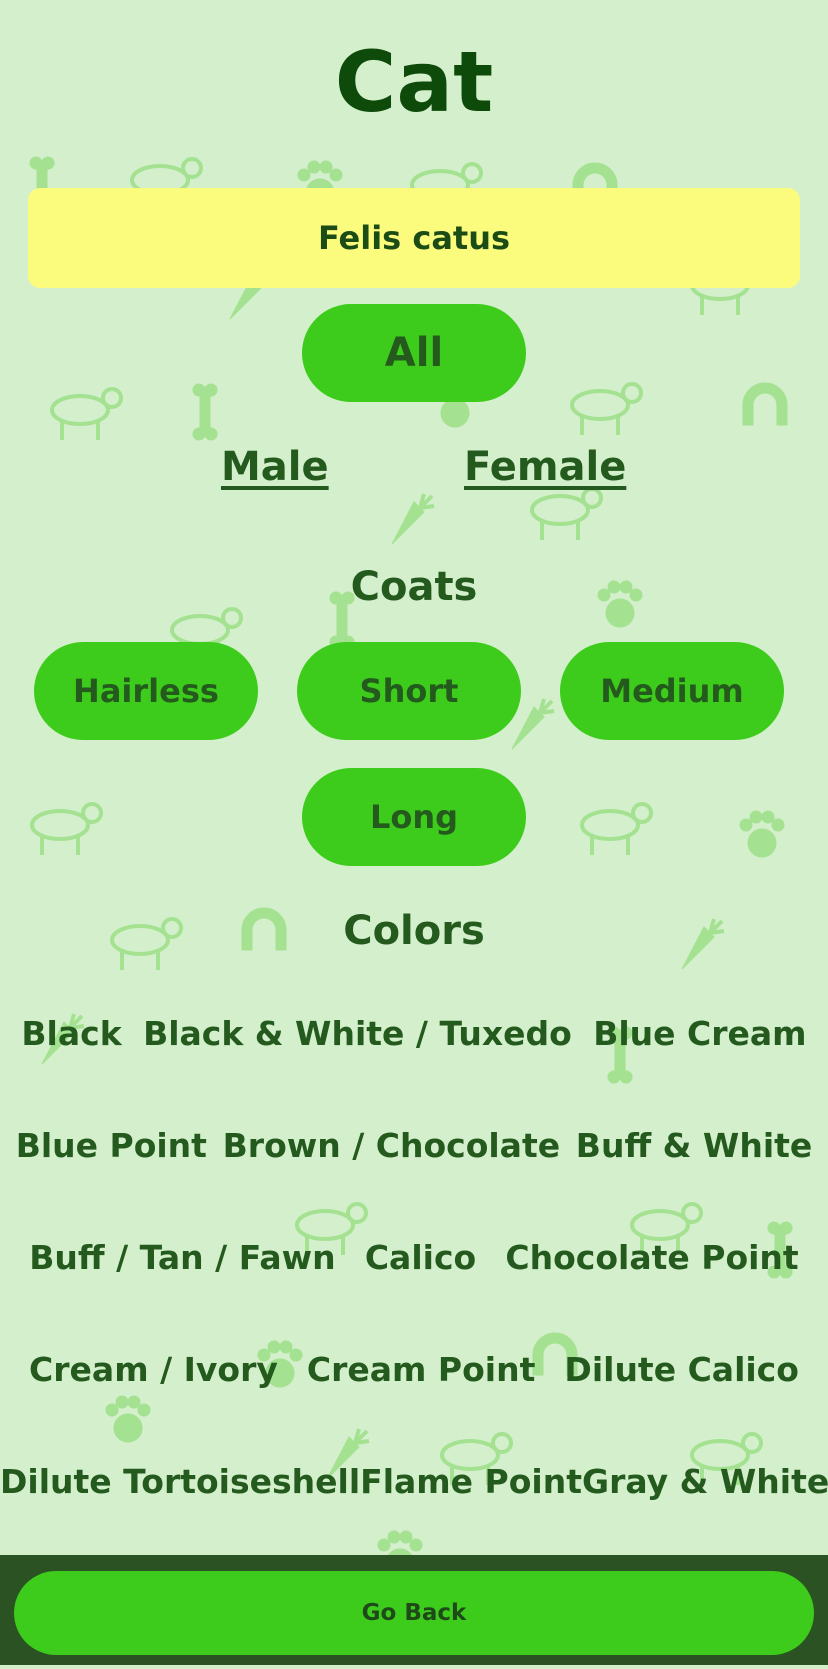 The height and width of the screenshot is (1669, 828). I want to click on coat-label: Medium, so click(672, 691).